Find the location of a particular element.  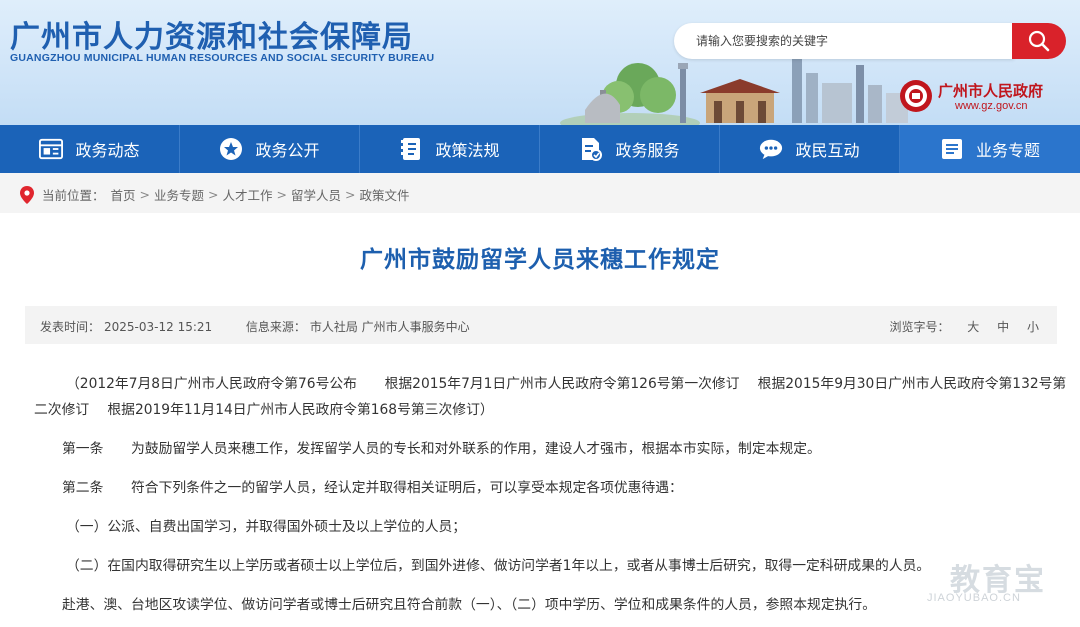

breadcrumb-bar: 当前位置： 首页 > 业务专题 > 人才工作 > 留学人员 > 政策文件 is located at coordinates (540, 193).